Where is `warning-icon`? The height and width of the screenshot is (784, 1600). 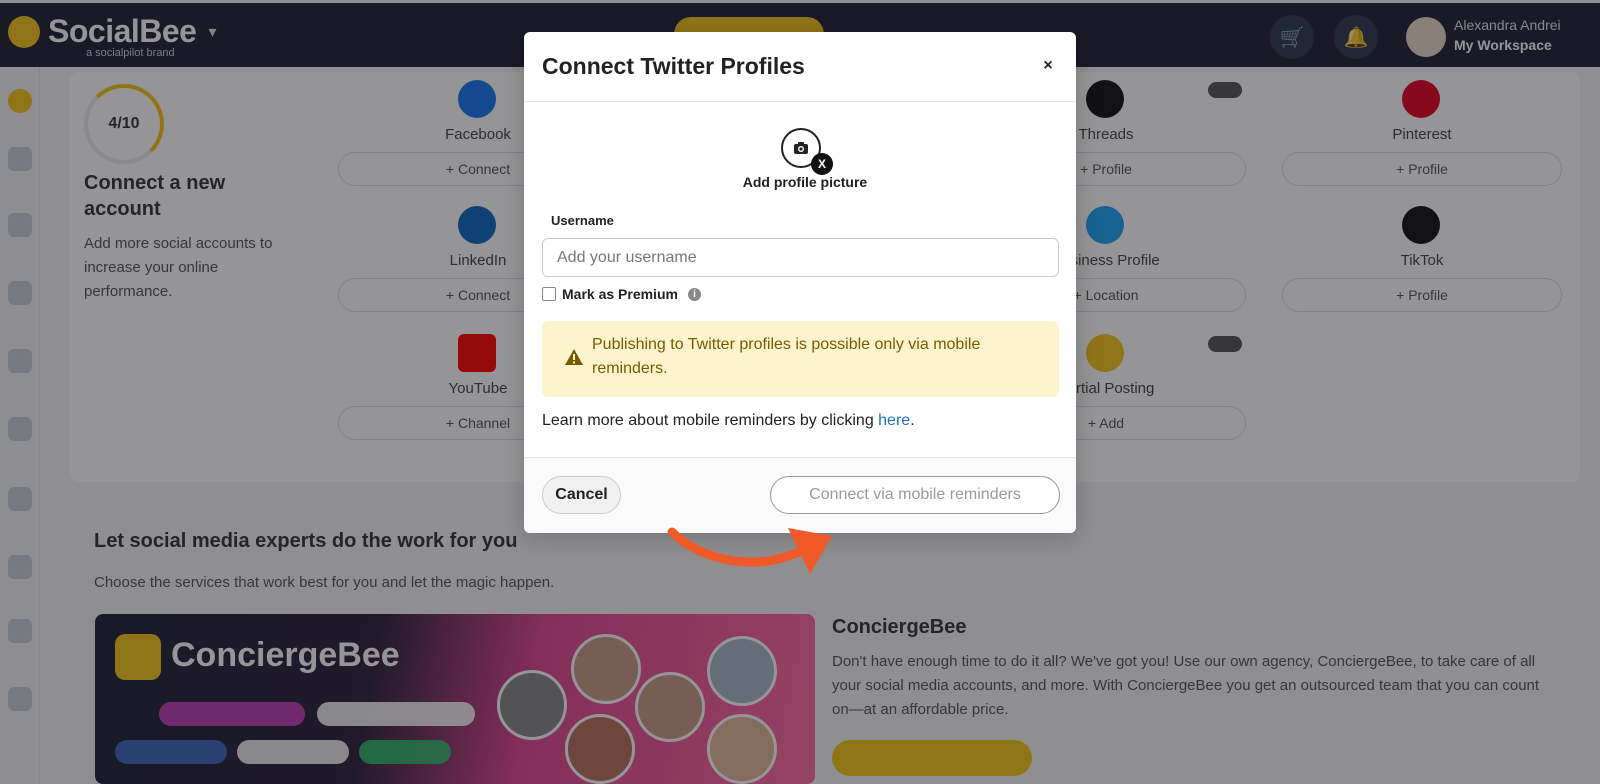 warning-icon is located at coordinates (574, 357).